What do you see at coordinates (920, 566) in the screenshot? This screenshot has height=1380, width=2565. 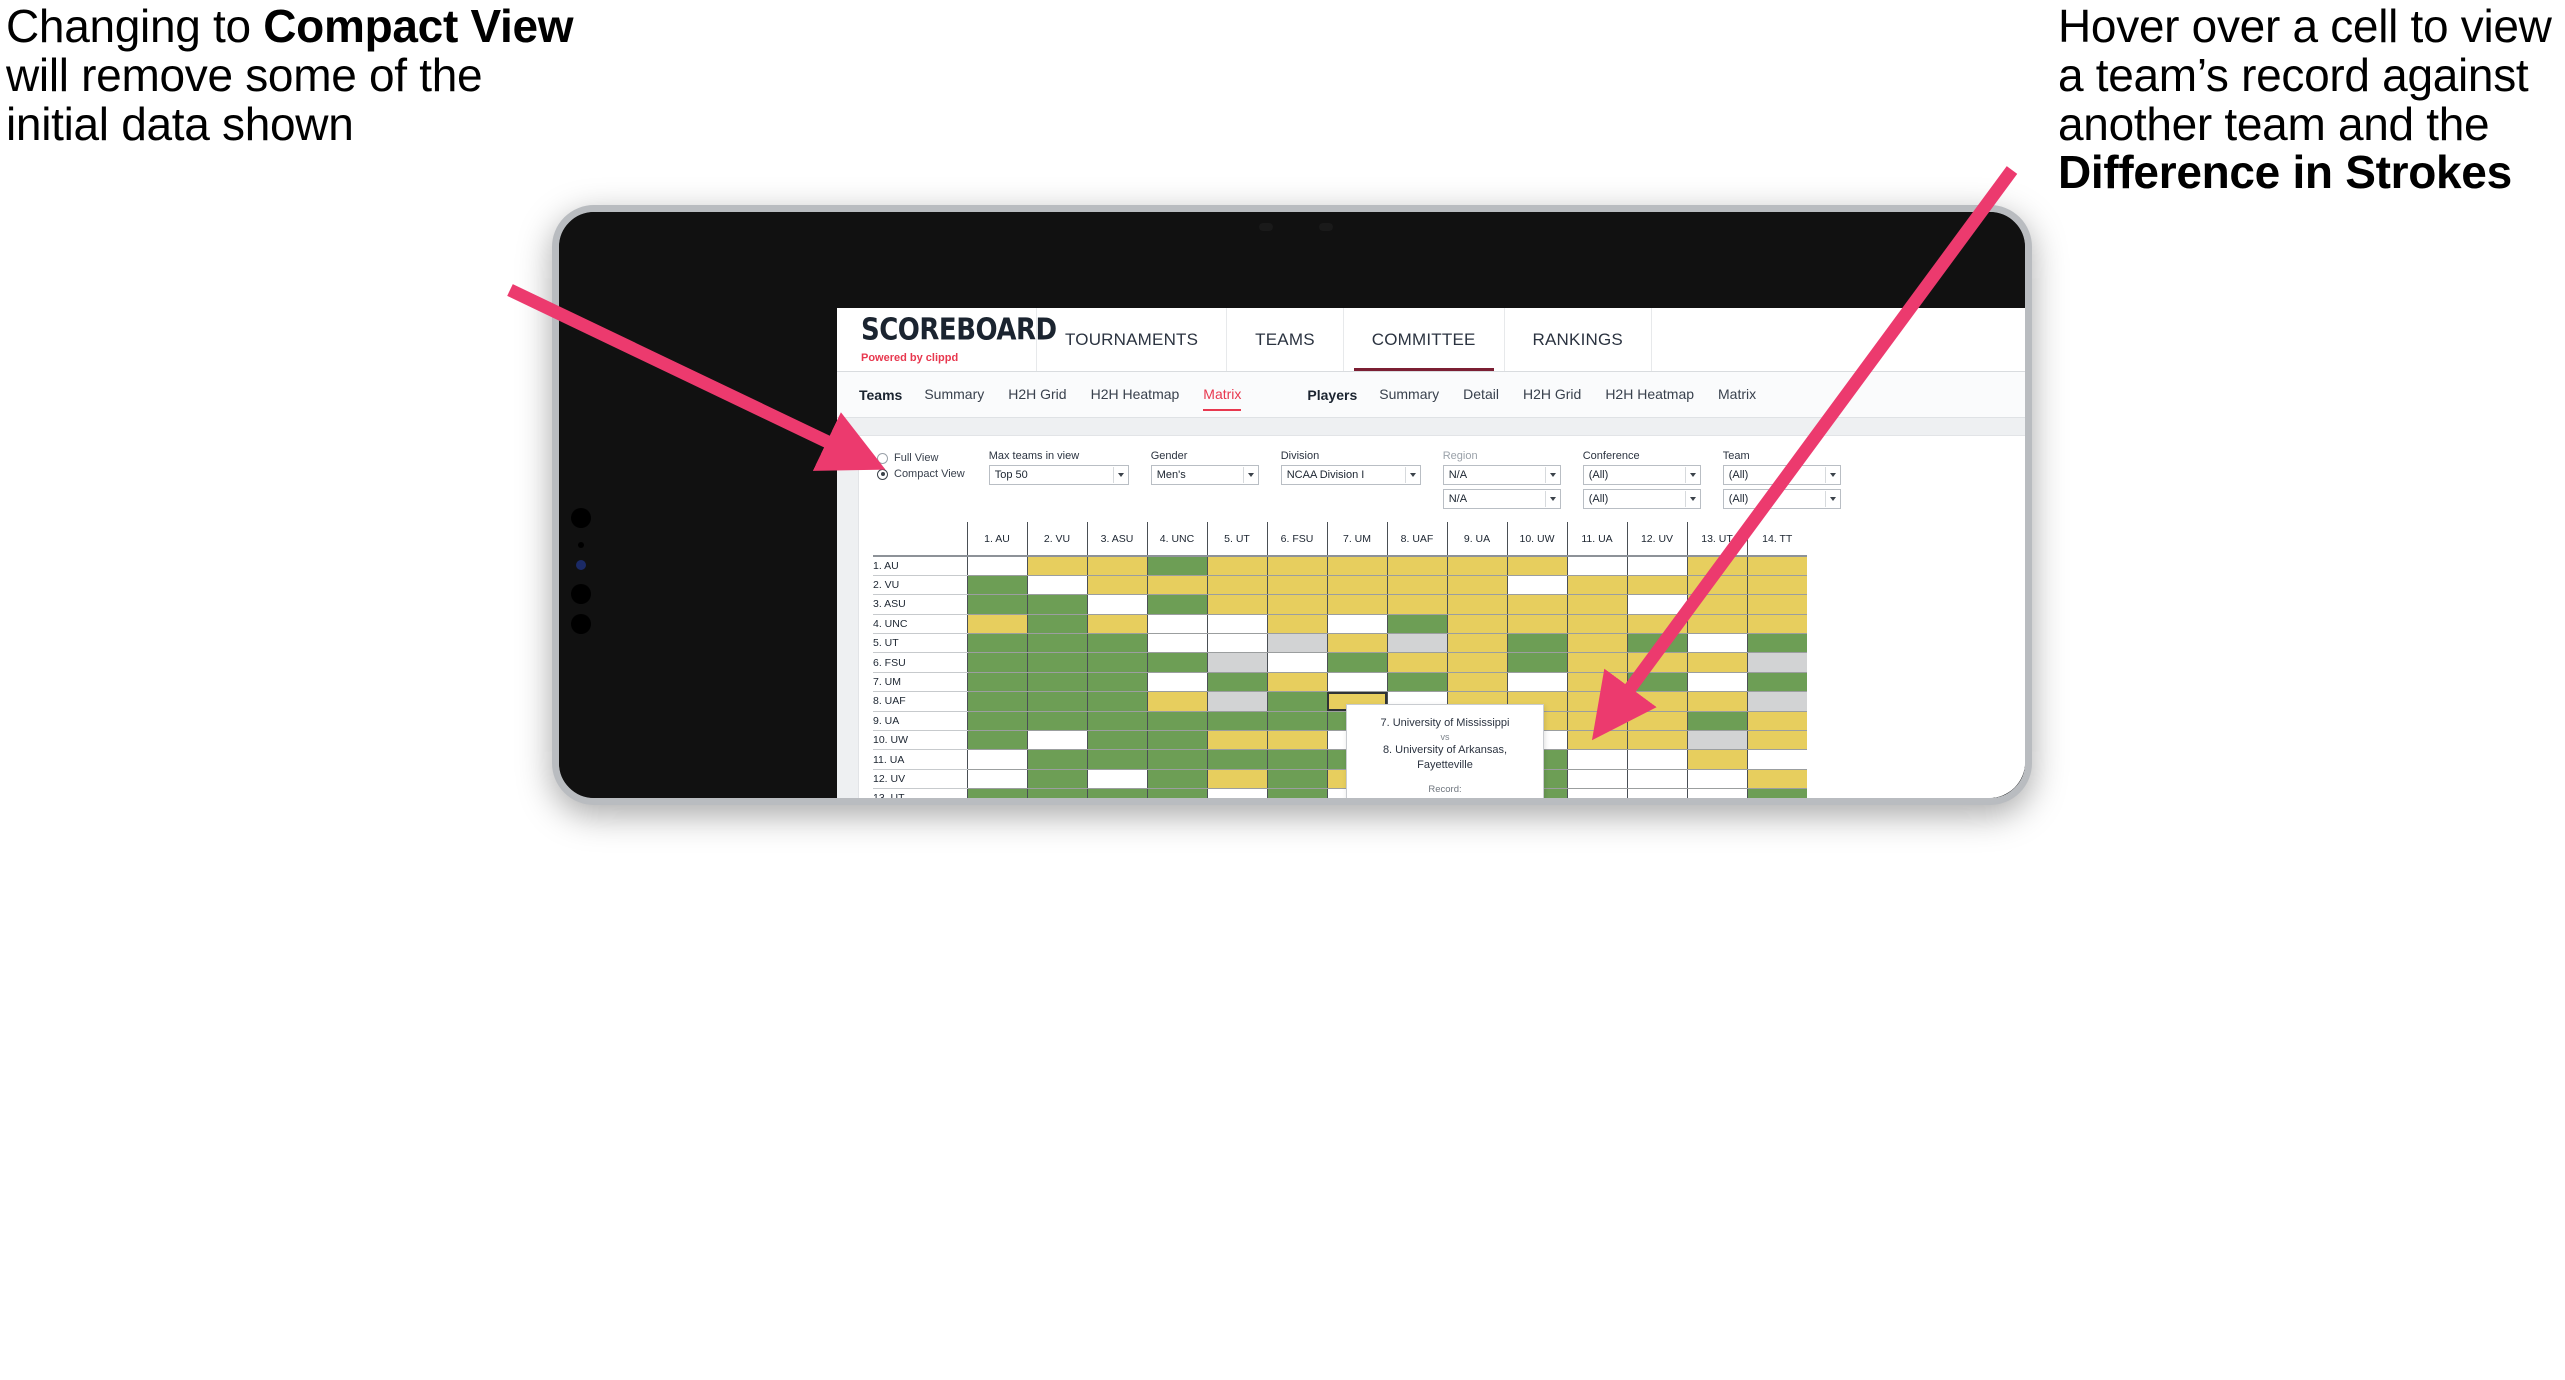 I see `matrix-row-header: 1. AU` at bounding box center [920, 566].